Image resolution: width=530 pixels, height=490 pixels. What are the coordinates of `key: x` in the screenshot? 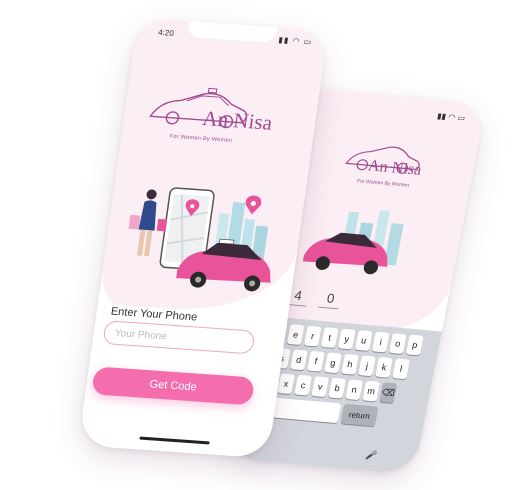 It's located at (286, 384).